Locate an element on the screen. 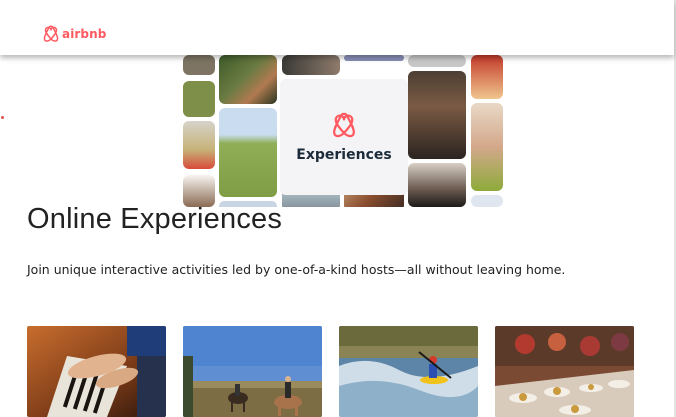 The image size is (676, 417). hero-title: Experiences is located at coordinates (344, 154).